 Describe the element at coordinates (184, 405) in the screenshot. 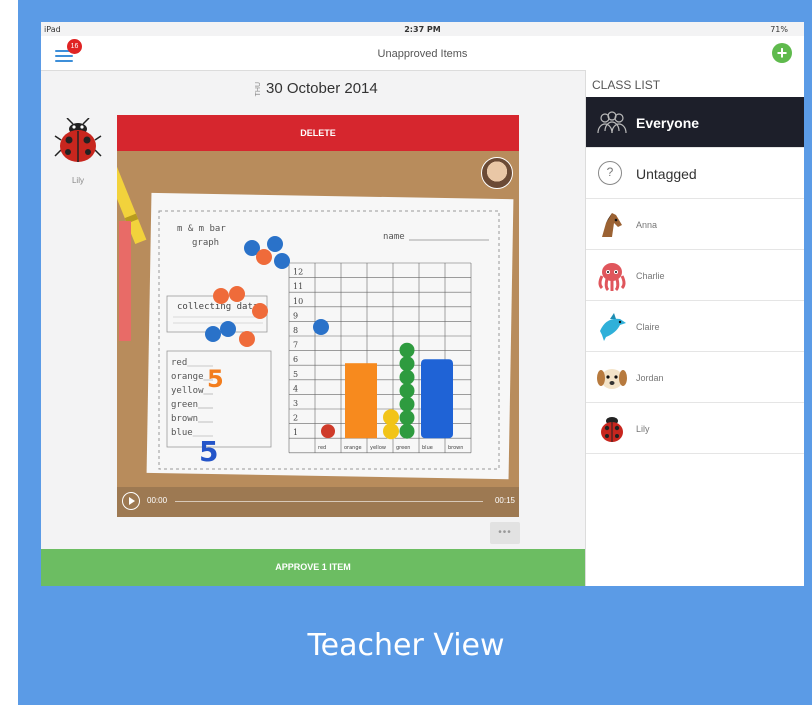

I see `color-list-entry: green` at that location.